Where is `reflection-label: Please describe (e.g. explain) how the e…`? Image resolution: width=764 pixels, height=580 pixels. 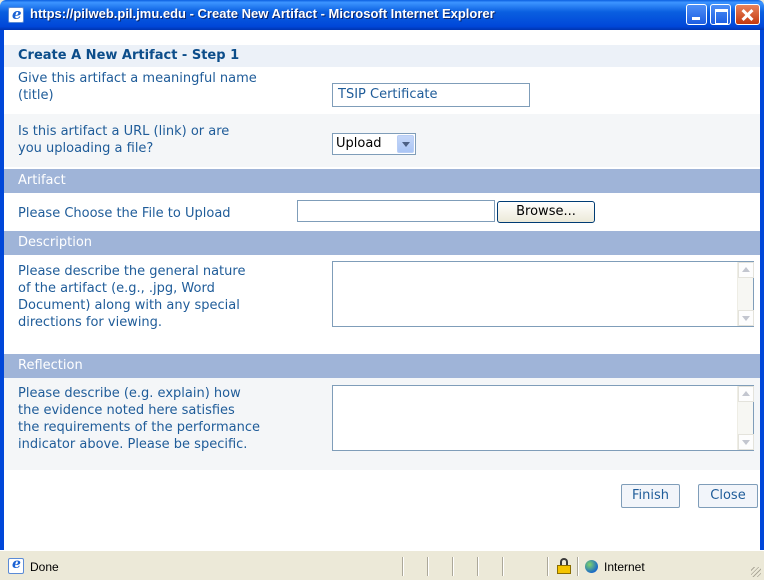
reflection-label: Please describe (e.g. explain) how the e… is located at coordinates (139, 419).